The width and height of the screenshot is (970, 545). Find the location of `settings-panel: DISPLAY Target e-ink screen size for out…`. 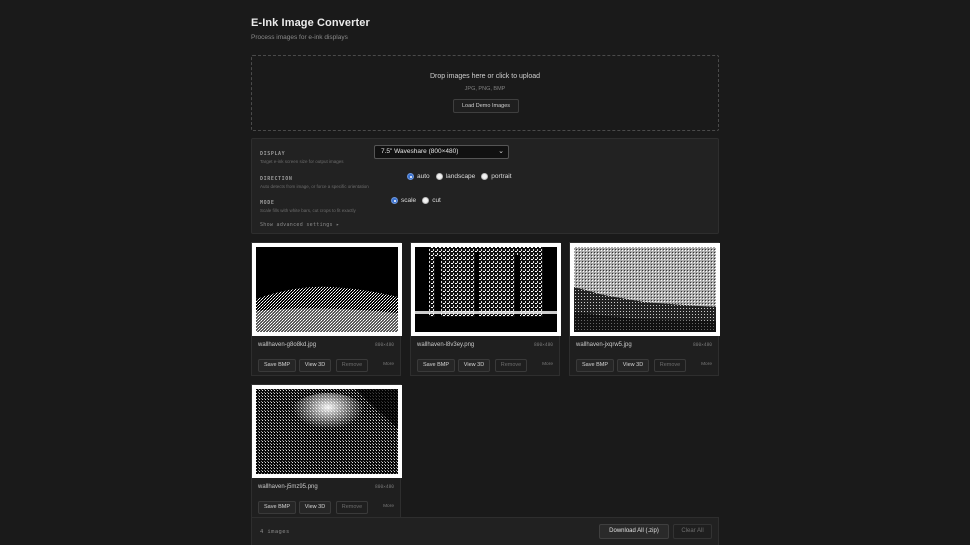

settings-panel: DISPLAY Target e-ink screen size for out… is located at coordinates (485, 186).